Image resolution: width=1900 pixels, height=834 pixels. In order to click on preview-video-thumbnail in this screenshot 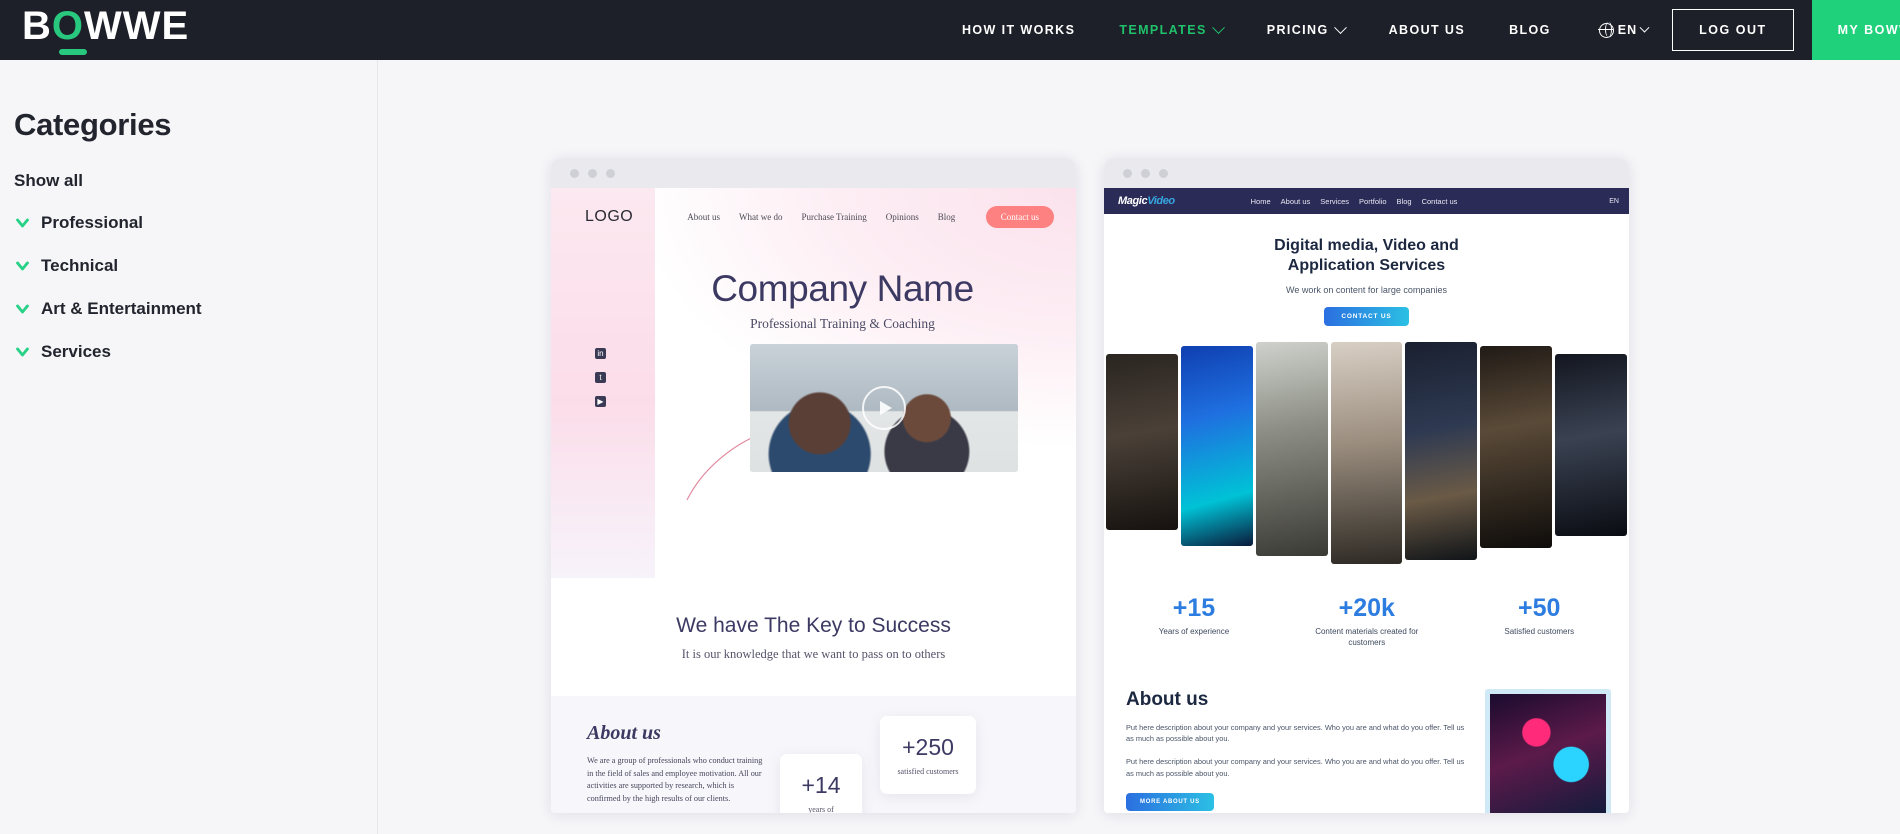, I will do `click(884, 408)`.